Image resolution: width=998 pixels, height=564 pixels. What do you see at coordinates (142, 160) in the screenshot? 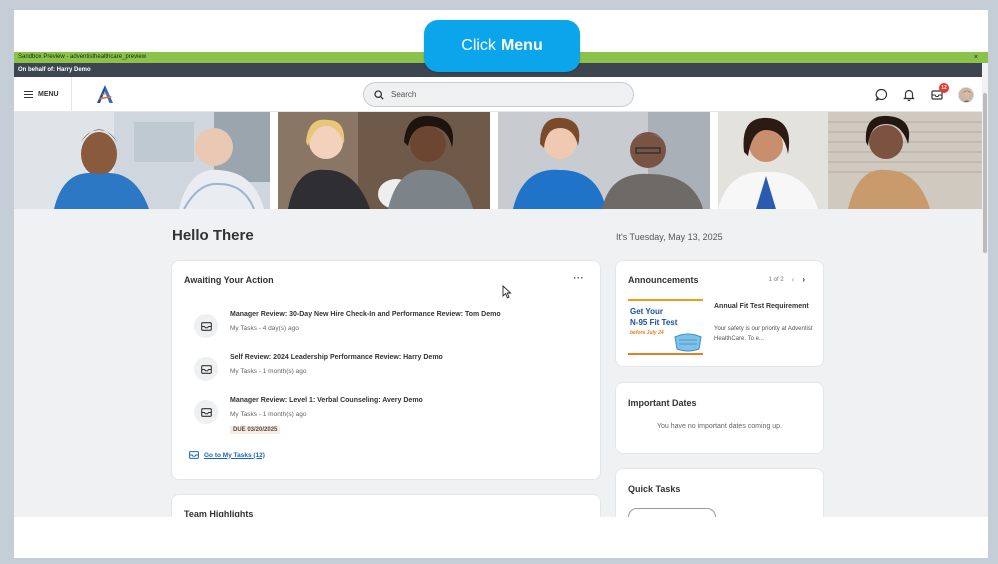
I see `hero-photo-nurse` at bounding box center [142, 160].